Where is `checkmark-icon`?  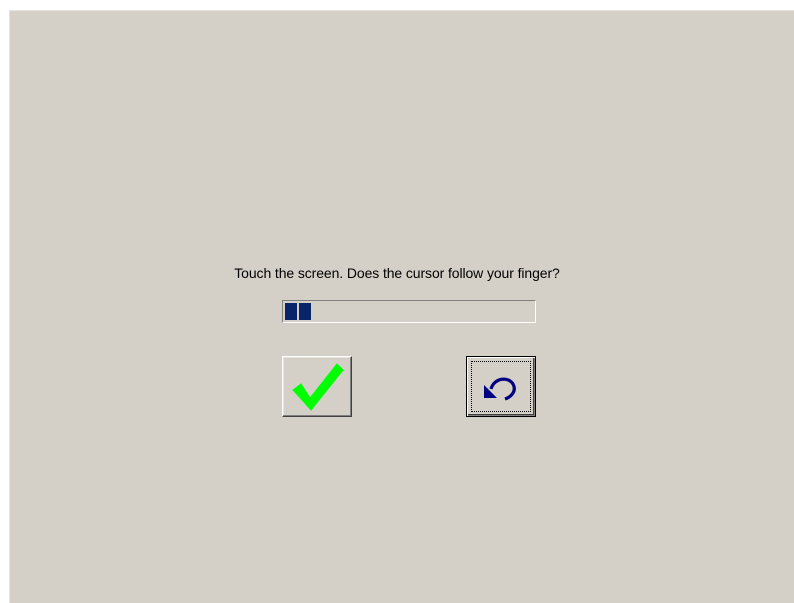 checkmark-icon is located at coordinates (318, 386).